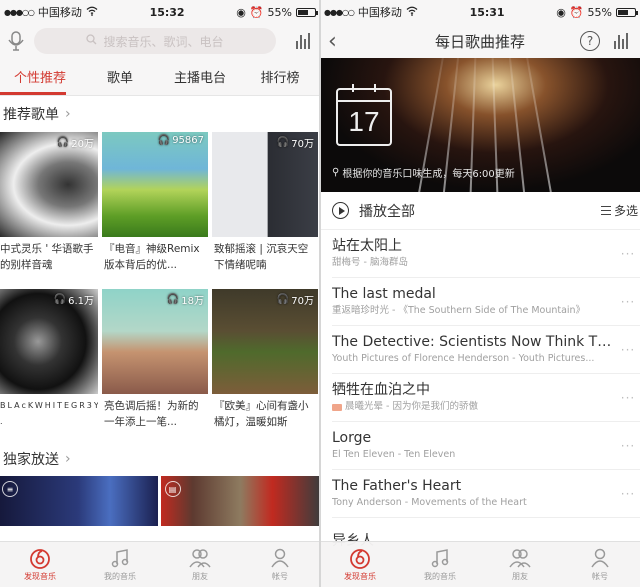 The image size is (640, 587). Describe the element at coordinates (620, 210) in the screenshot. I see `multi-select-button: 多选` at that location.